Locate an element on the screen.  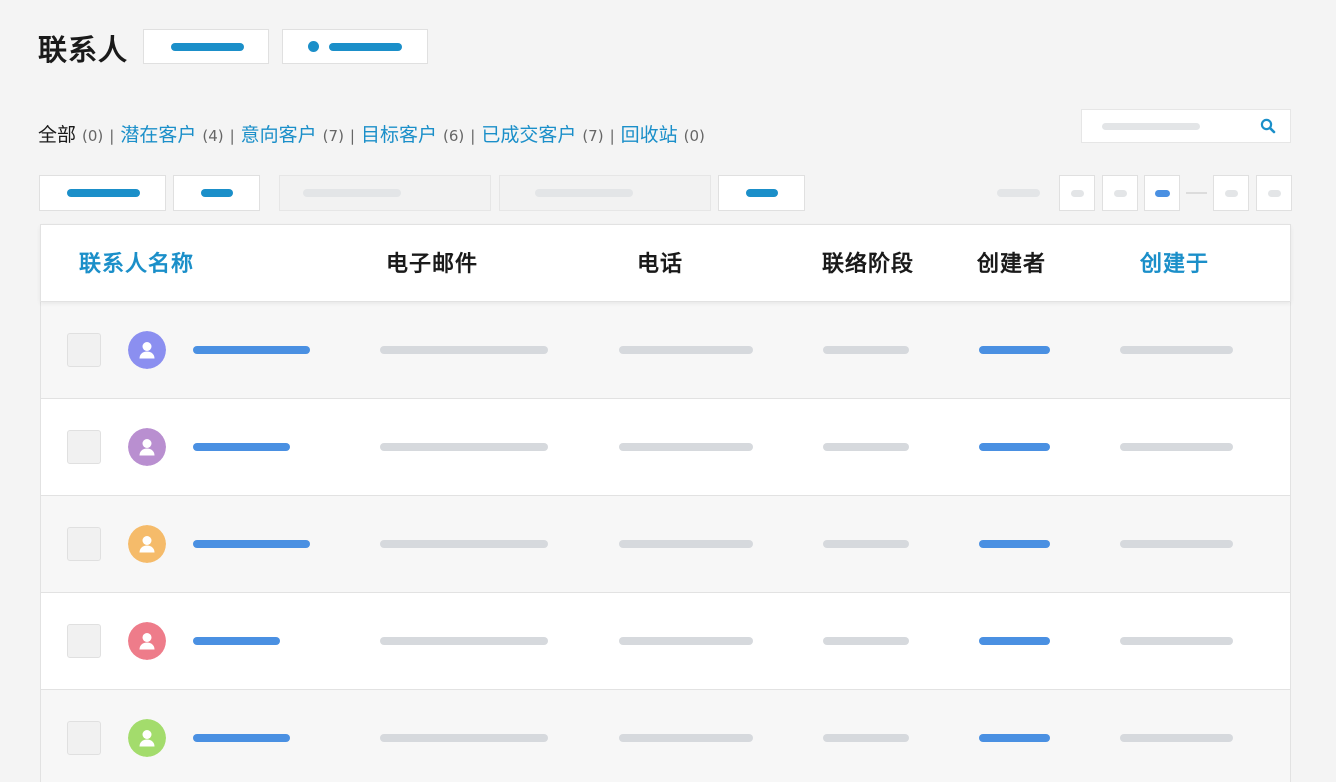
search-icon is located at coordinates (1268, 126).